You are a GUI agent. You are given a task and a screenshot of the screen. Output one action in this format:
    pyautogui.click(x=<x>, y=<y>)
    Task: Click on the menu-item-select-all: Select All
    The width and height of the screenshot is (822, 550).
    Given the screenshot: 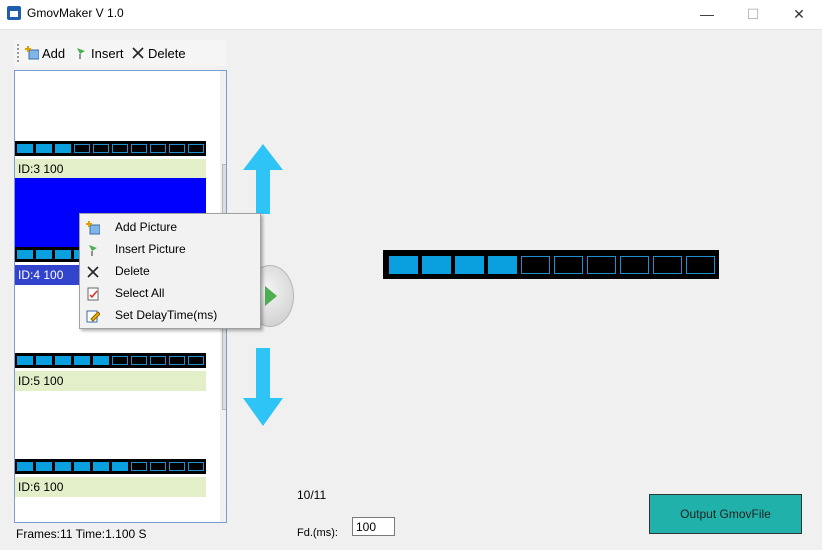 What is the action you would take?
    pyautogui.click(x=170, y=293)
    